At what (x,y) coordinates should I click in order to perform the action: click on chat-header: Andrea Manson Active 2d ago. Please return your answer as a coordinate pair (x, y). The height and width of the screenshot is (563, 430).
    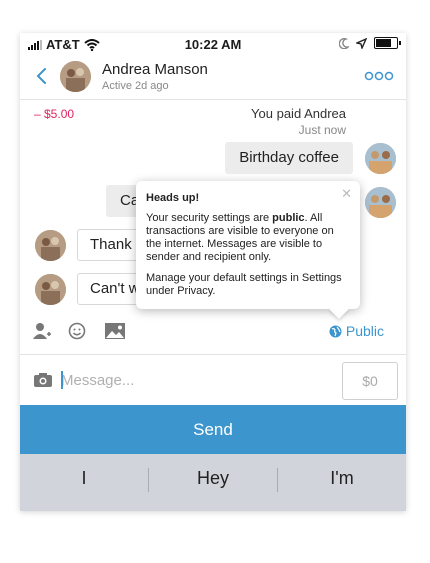
    Looking at the image, I should click on (213, 77).